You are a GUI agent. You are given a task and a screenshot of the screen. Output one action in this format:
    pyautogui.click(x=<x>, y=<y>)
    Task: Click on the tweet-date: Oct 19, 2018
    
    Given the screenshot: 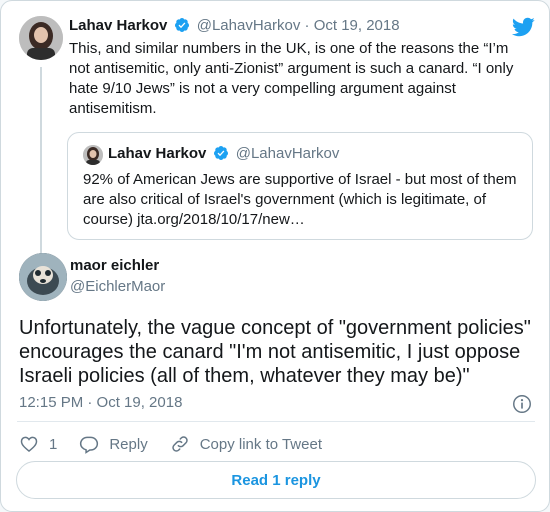 What is the action you would take?
    pyautogui.click(x=357, y=25)
    